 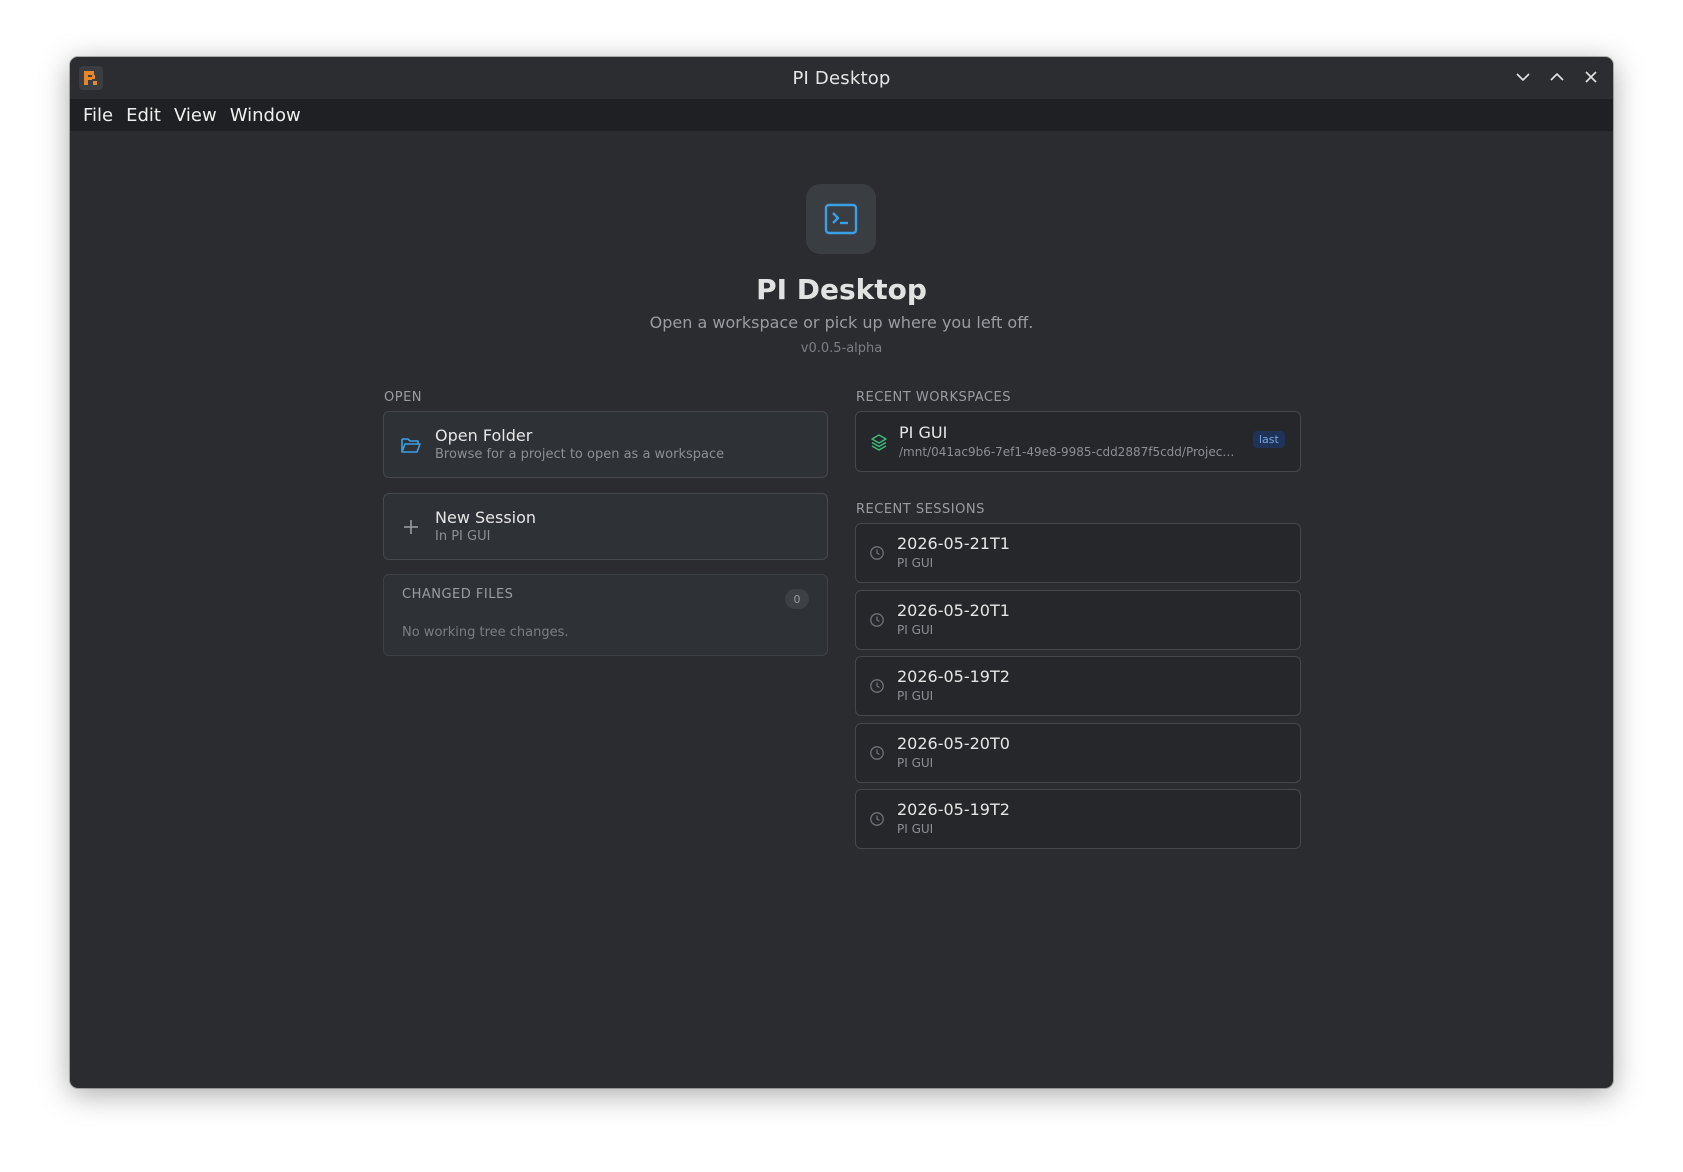 What do you see at coordinates (953, 743) in the screenshot?
I see `session-title: 2026-05-20T0` at bounding box center [953, 743].